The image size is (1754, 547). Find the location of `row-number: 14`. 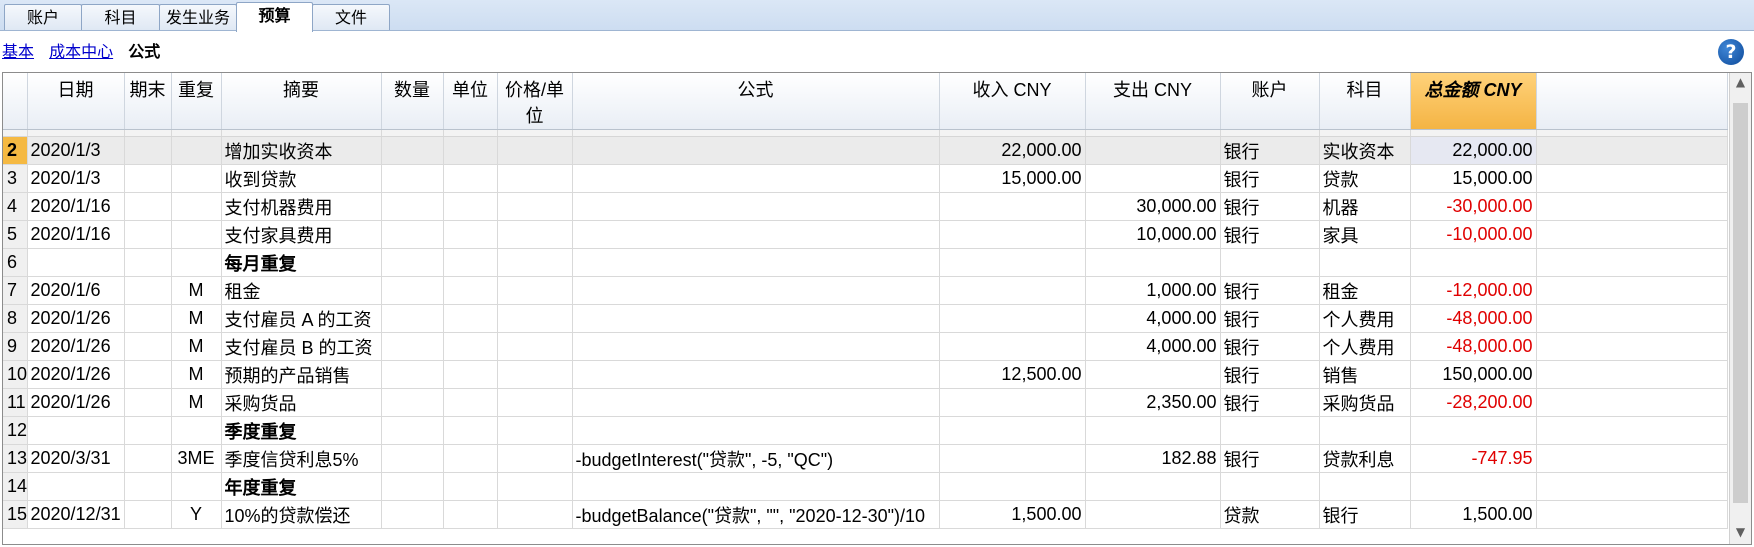

row-number: 14 is located at coordinates (15, 486).